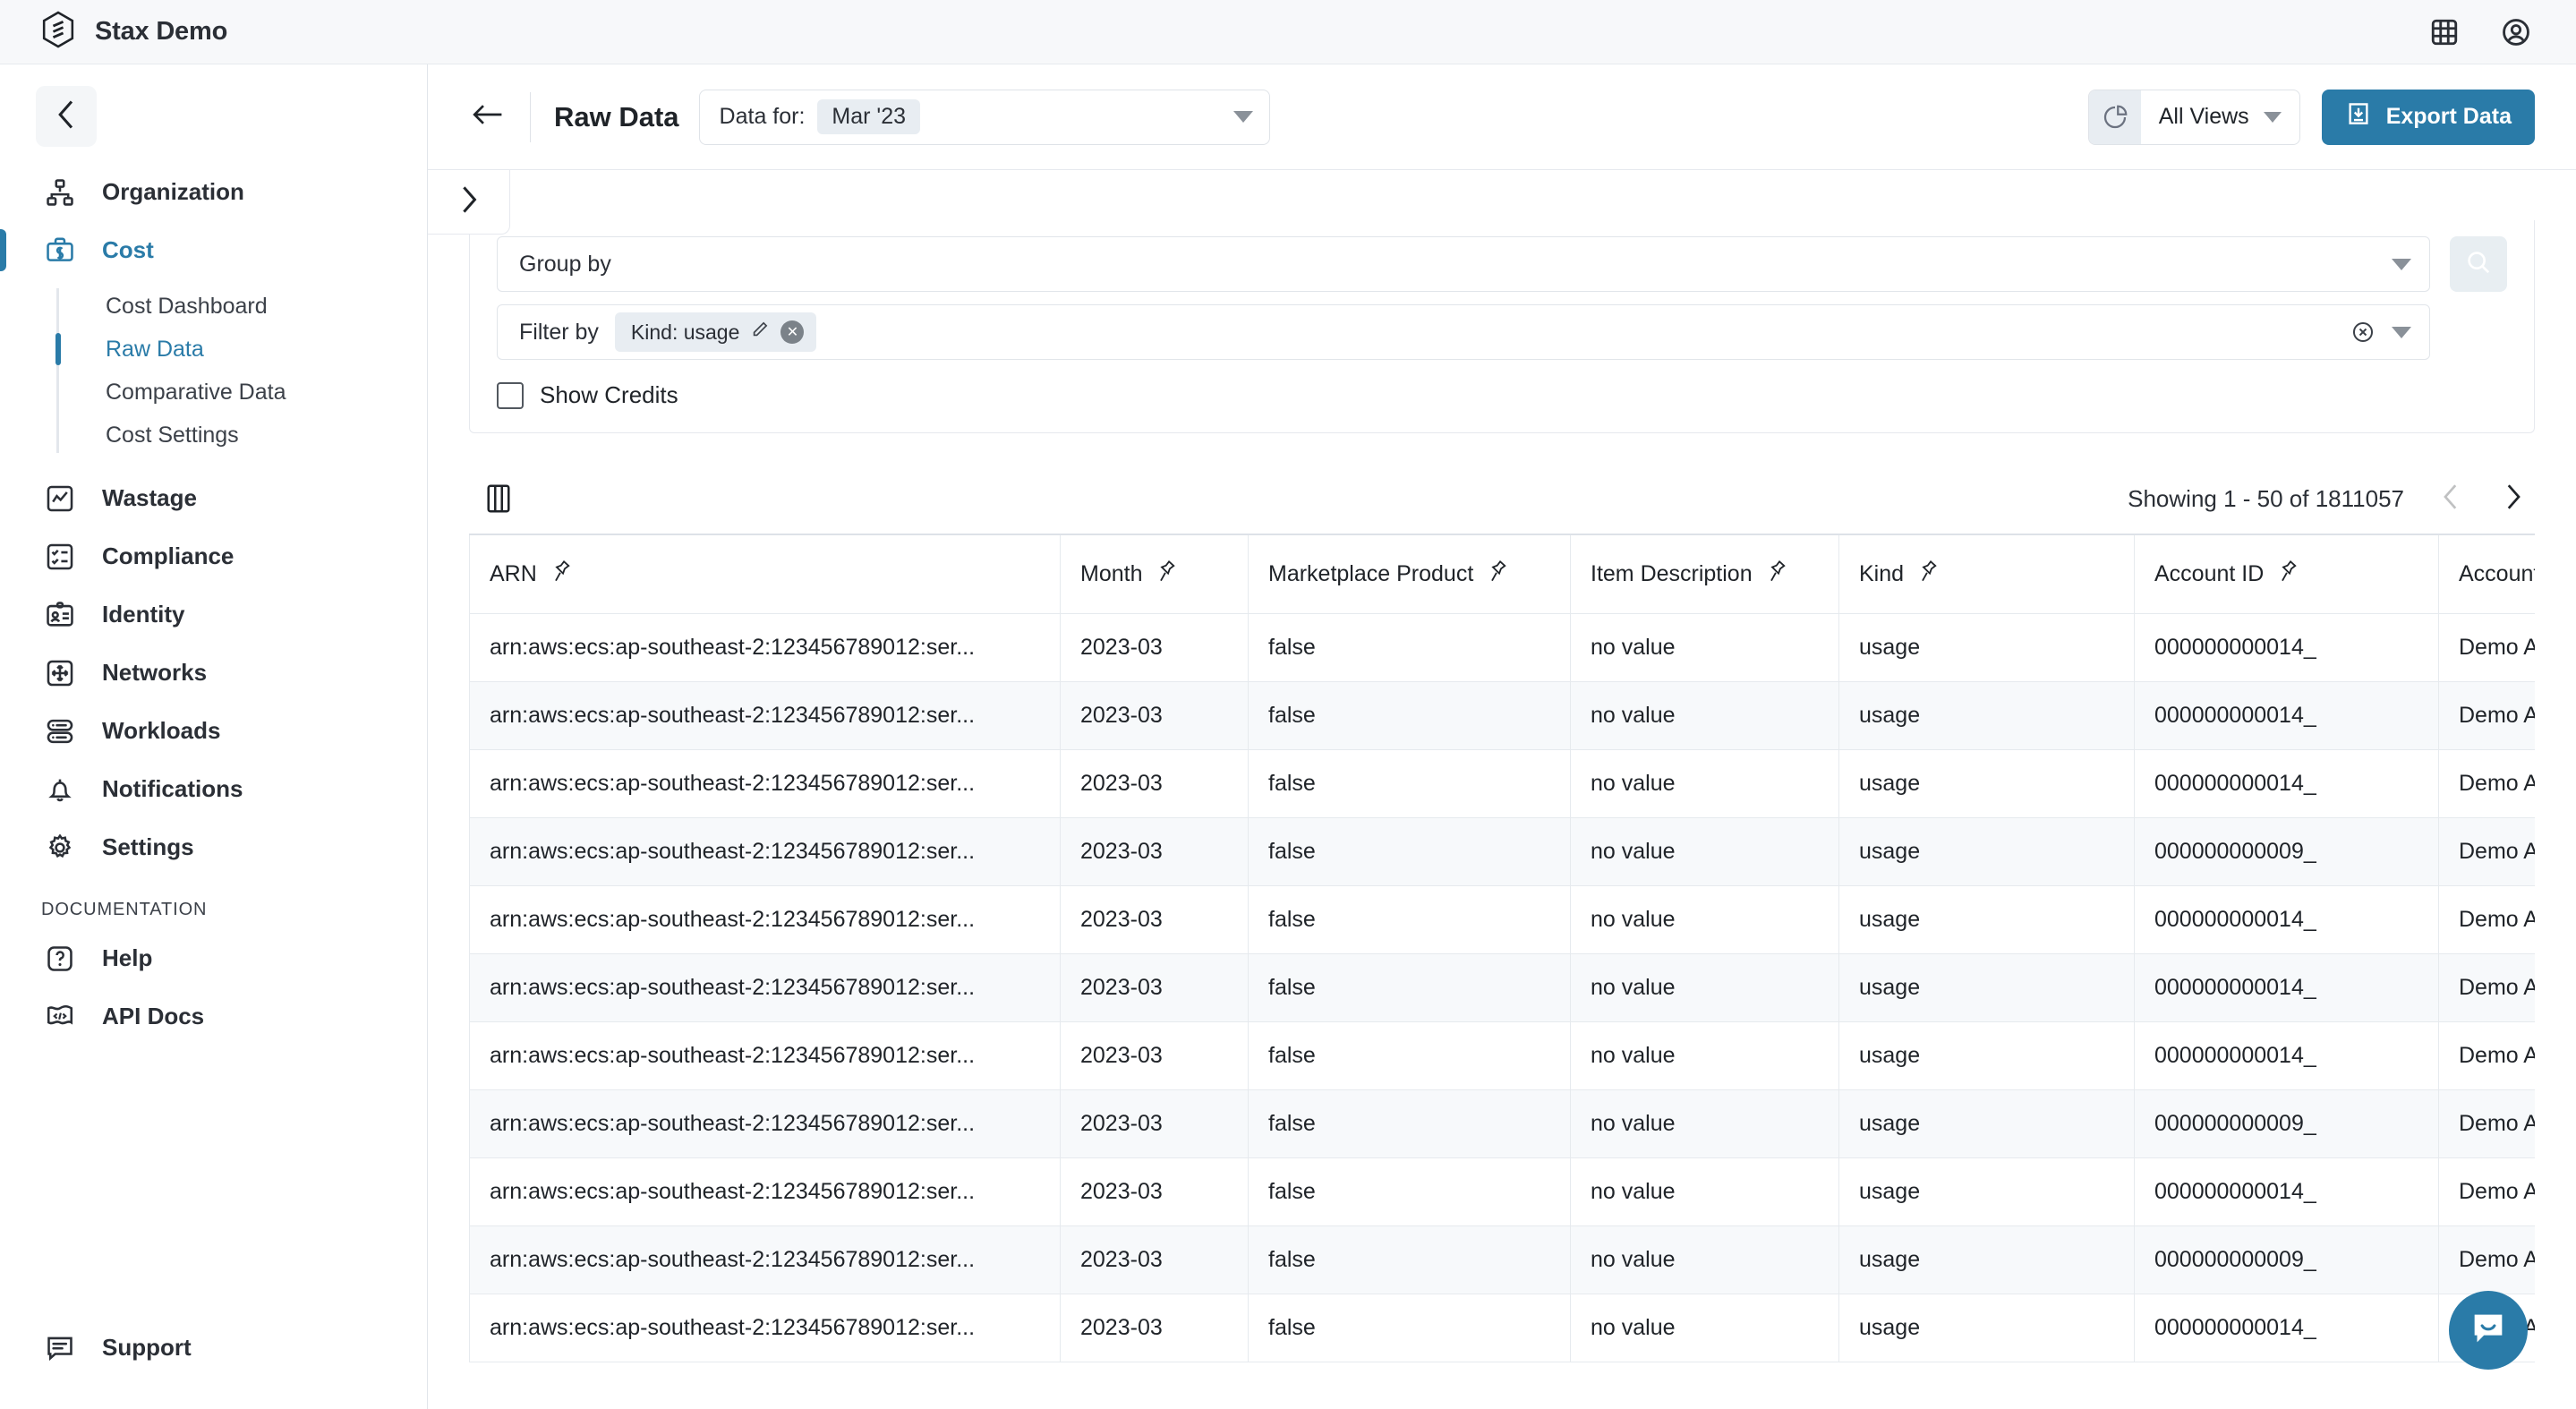  What do you see at coordinates (2451, 499) in the screenshot?
I see `pagination-prev-button` at bounding box center [2451, 499].